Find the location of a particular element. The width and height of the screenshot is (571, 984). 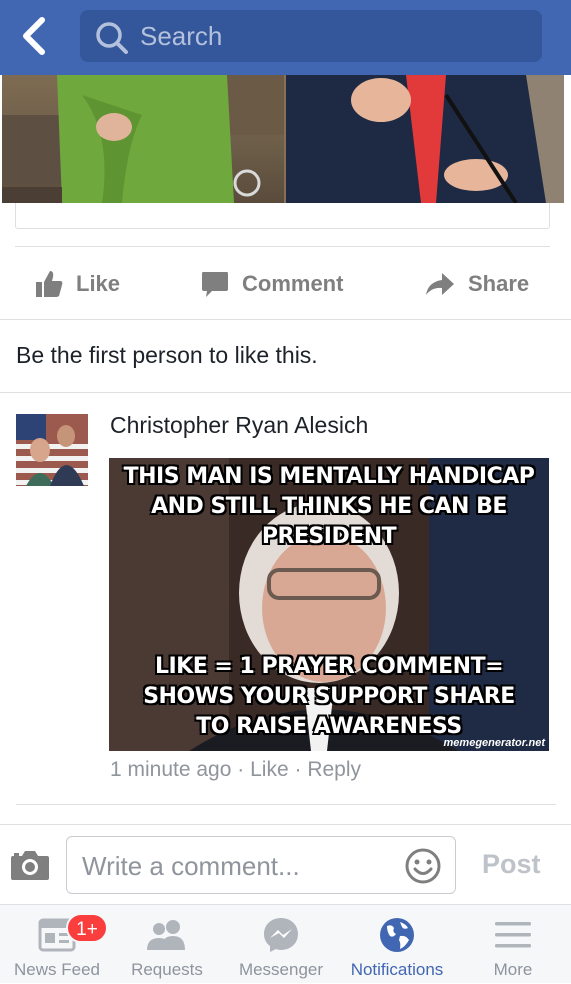

shared-image-left-photo is located at coordinates (143, 139).